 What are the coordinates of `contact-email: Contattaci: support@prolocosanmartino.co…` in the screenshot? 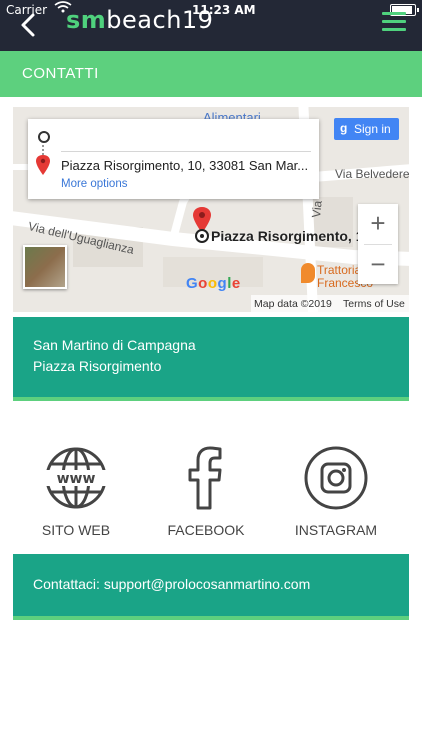 It's located at (171, 584).